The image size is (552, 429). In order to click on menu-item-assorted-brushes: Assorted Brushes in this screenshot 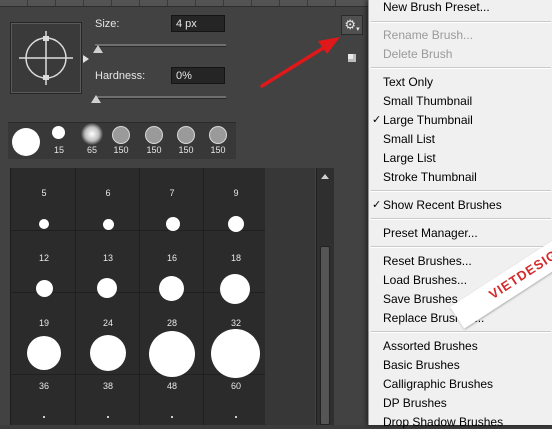, I will do `click(430, 346)`.